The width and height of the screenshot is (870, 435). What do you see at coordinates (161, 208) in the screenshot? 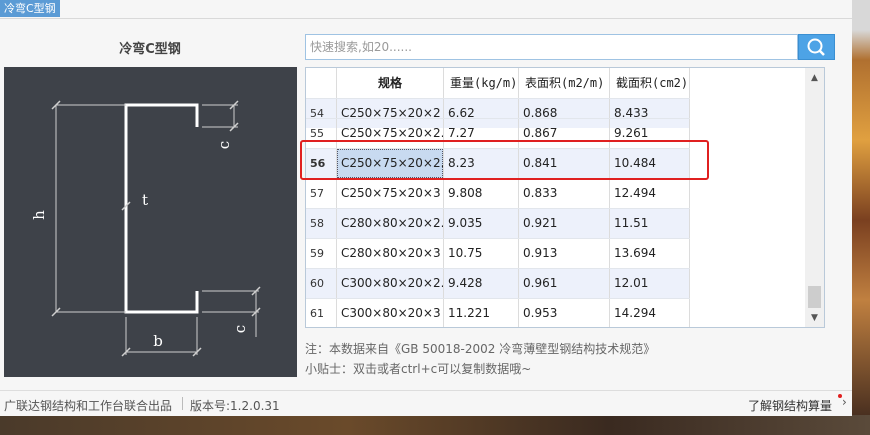
I see `c-profile-shape` at bounding box center [161, 208].